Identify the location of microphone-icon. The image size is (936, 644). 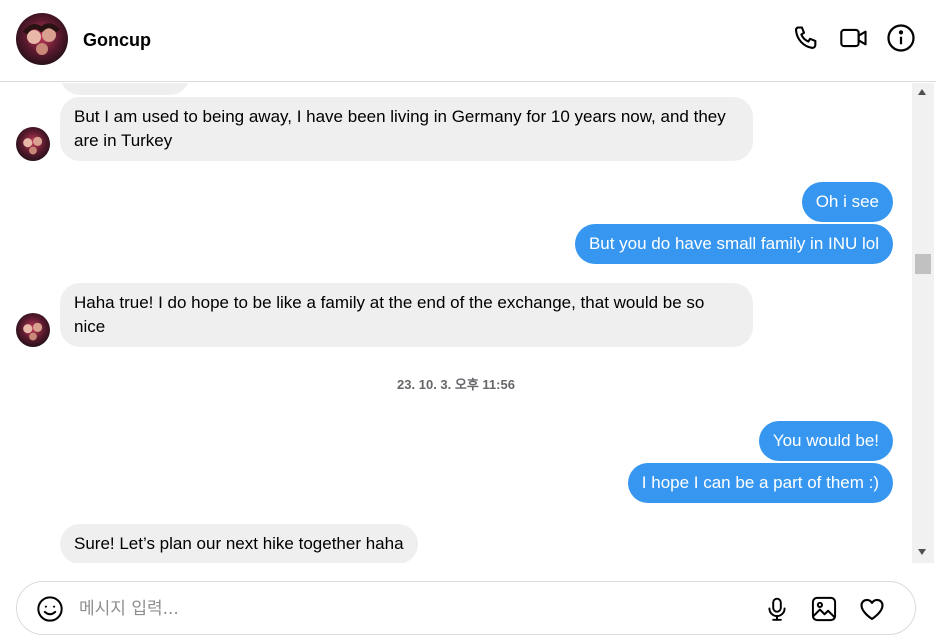
(777, 609).